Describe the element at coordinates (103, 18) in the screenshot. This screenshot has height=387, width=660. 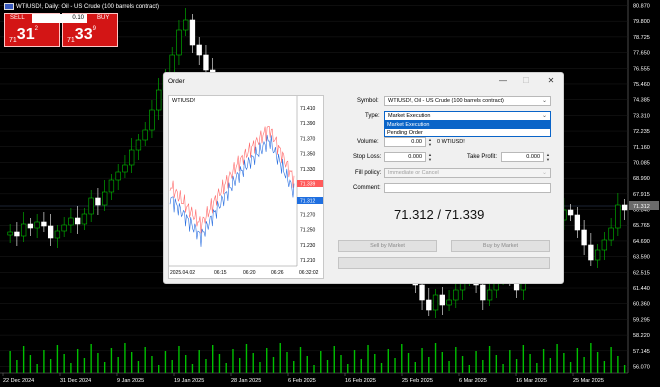
I see `buy-label: BUY` at that location.